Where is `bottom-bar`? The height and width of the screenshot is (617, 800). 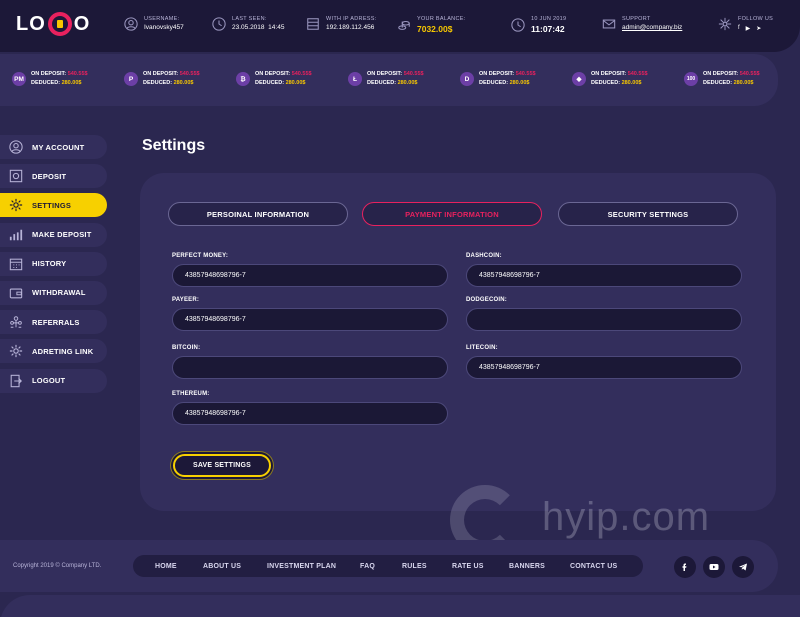
bottom-bar is located at coordinates (400, 606).